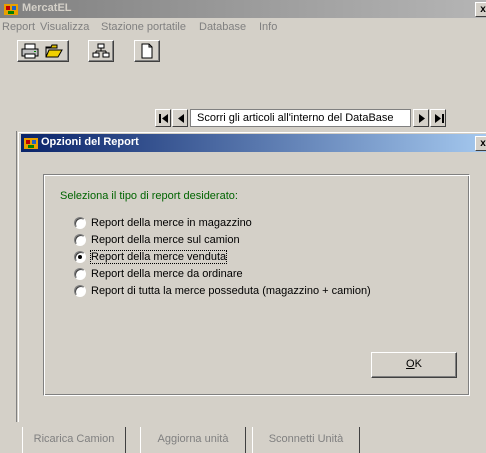  Describe the element at coordinates (480, 143) in the screenshot. I see `dialog-close-button: x` at that location.